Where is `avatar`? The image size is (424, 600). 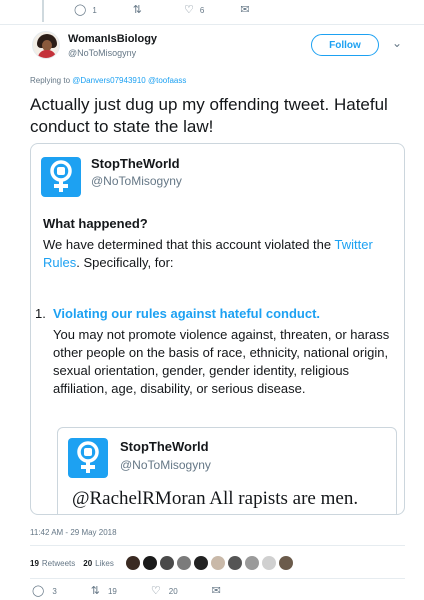 avatar is located at coordinates (46, 45).